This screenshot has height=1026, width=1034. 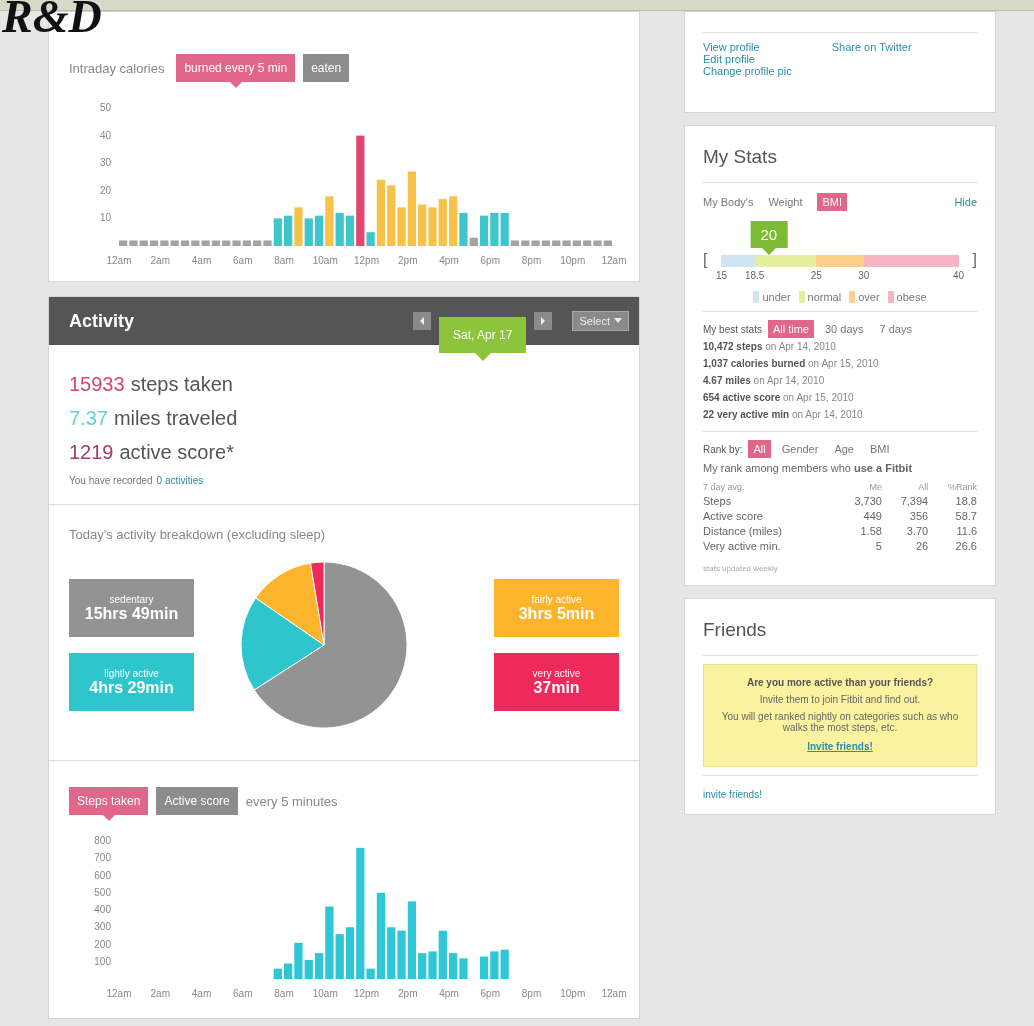 What do you see at coordinates (482, 357) in the screenshot?
I see `pointer-icon` at bounding box center [482, 357].